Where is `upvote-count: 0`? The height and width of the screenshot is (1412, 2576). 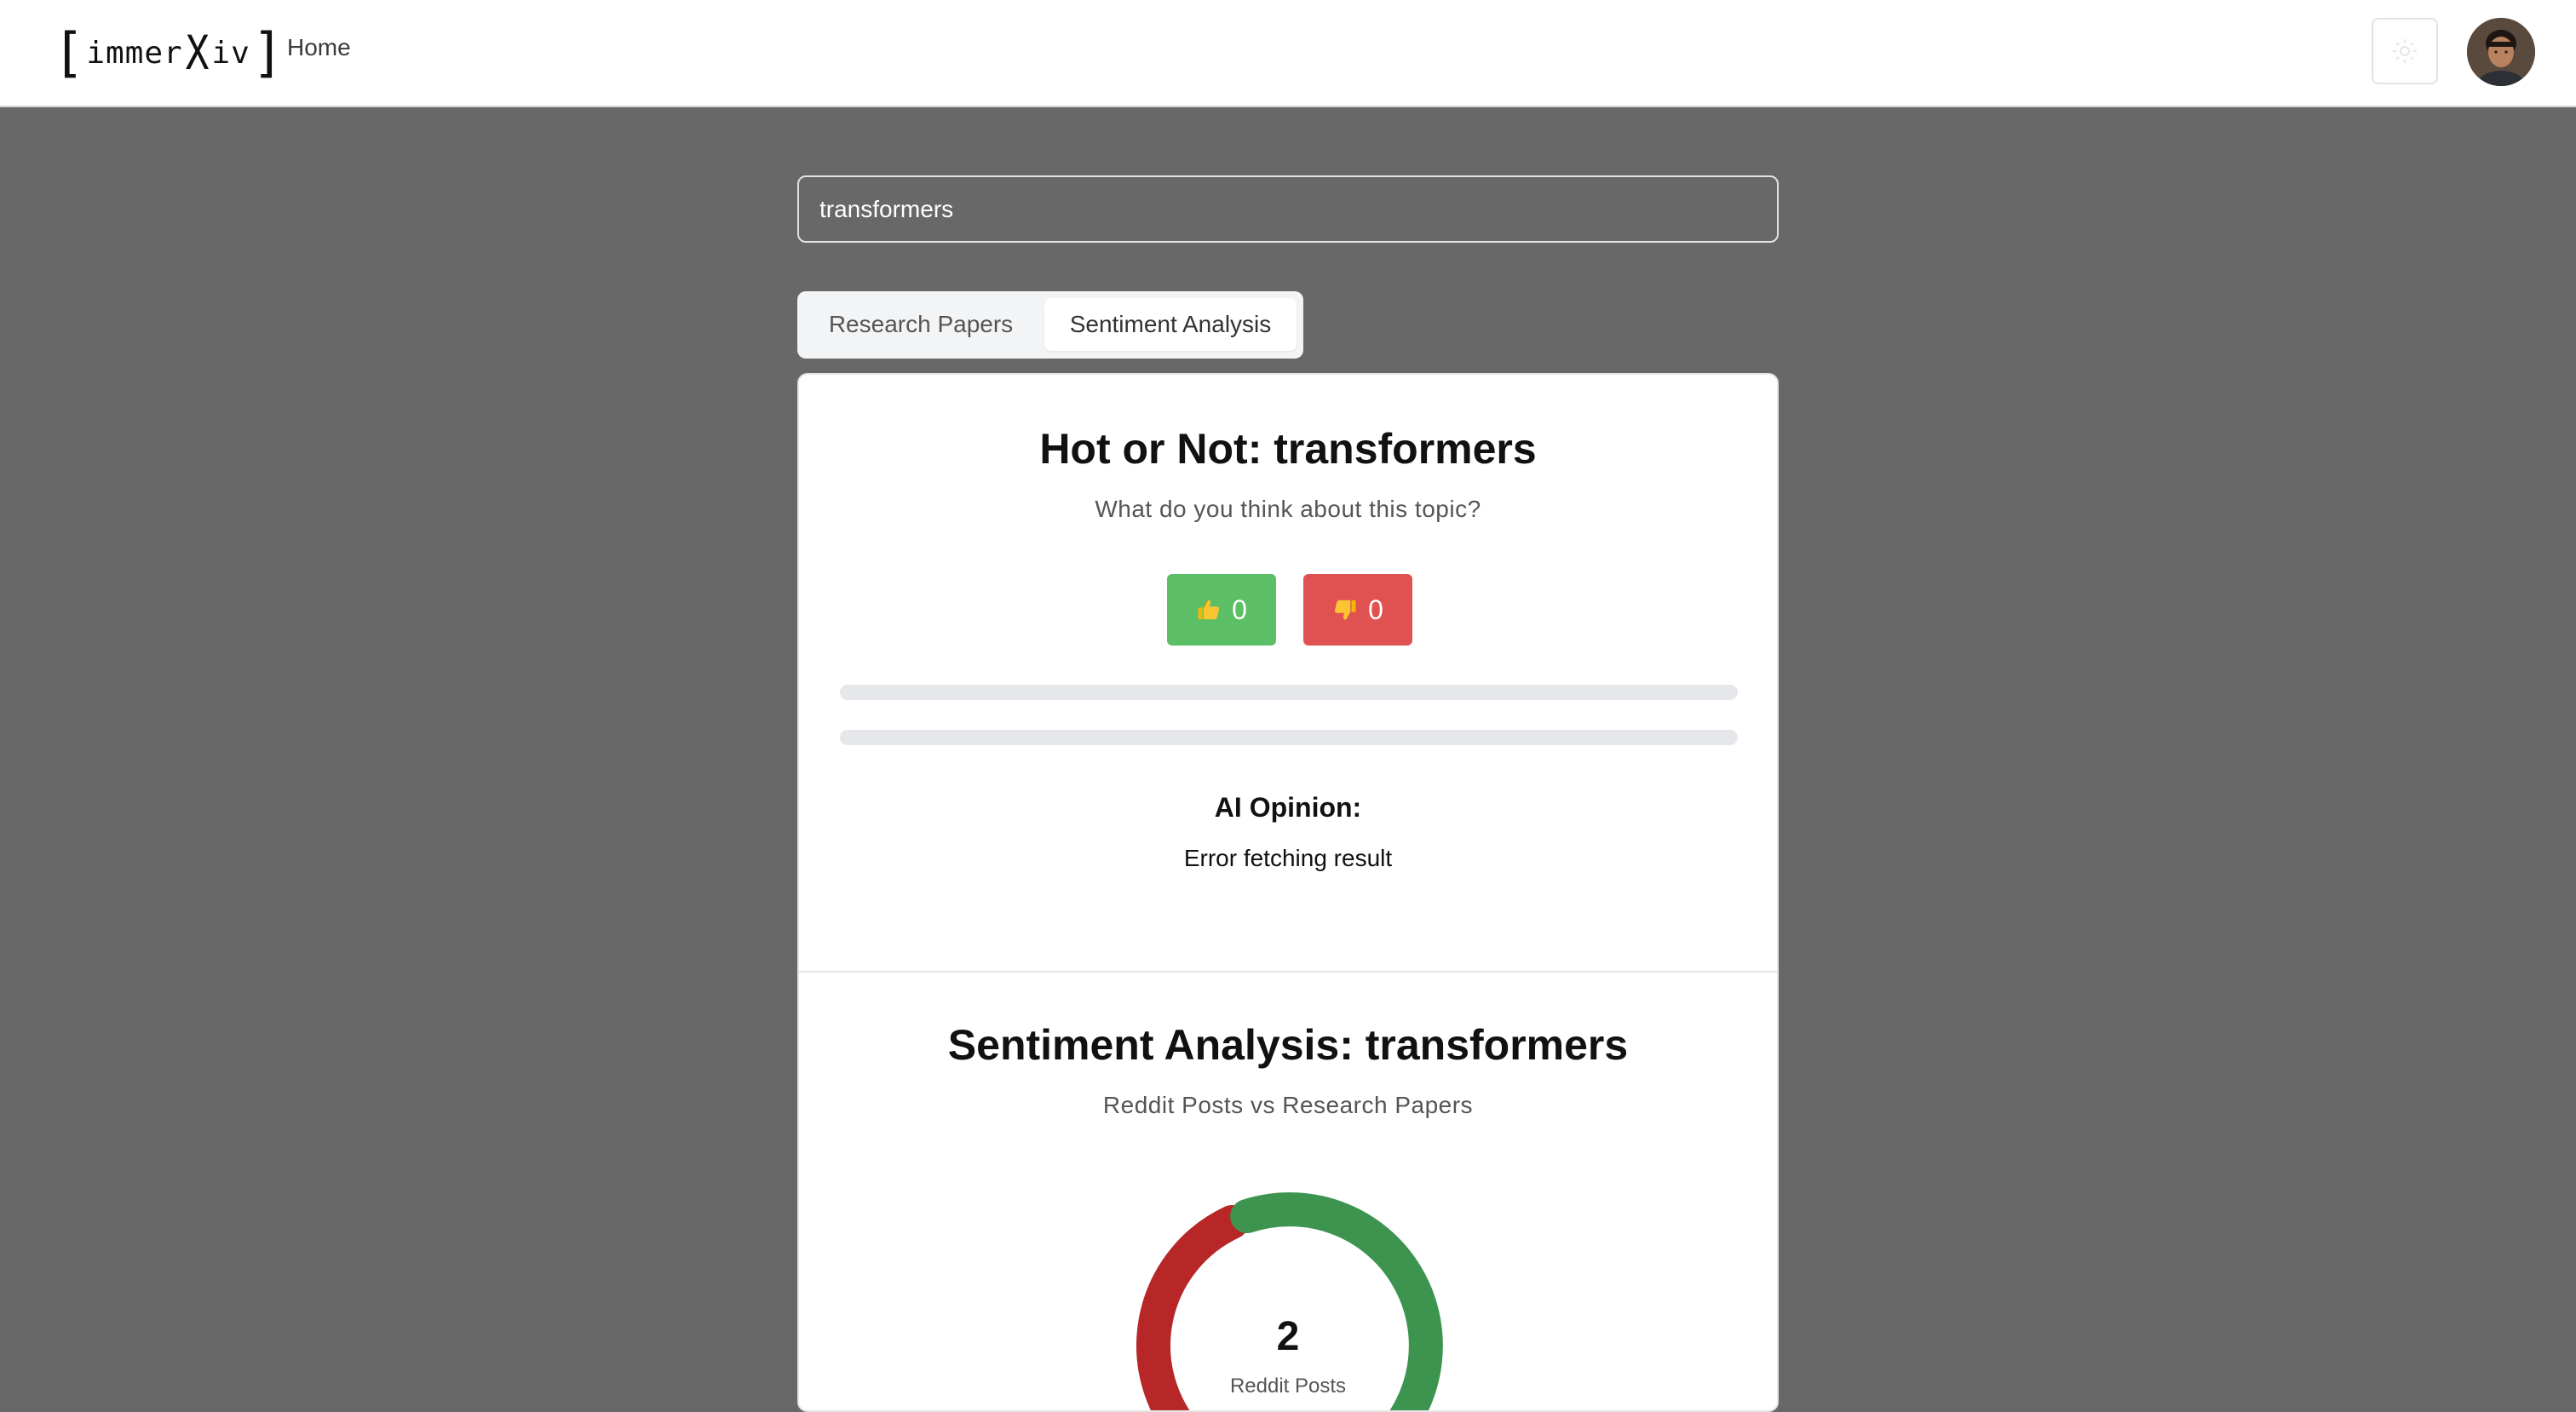
upvote-count: 0 is located at coordinates (1240, 609).